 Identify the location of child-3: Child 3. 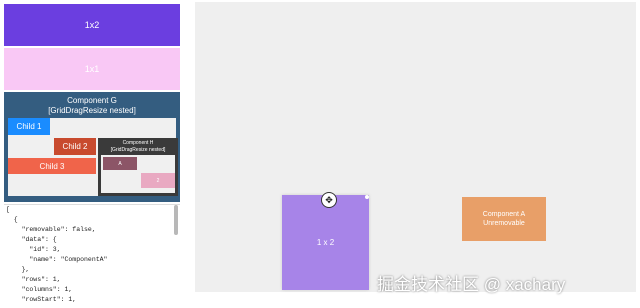
(52, 166).